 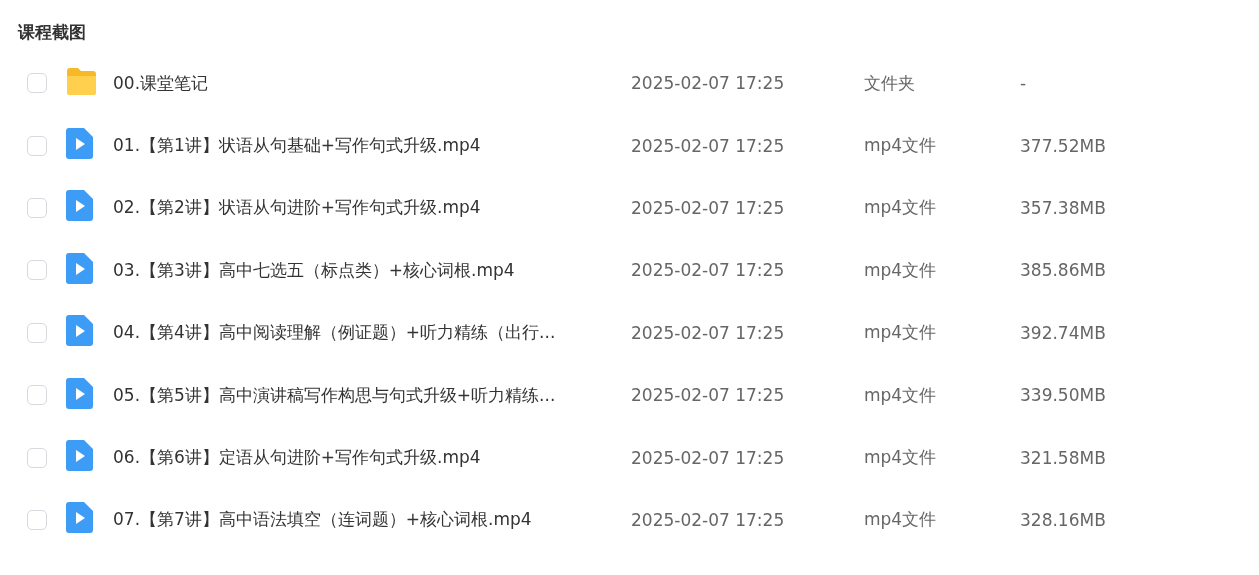 What do you see at coordinates (1063, 145) in the screenshot?
I see `file-size: 377.52MB` at bounding box center [1063, 145].